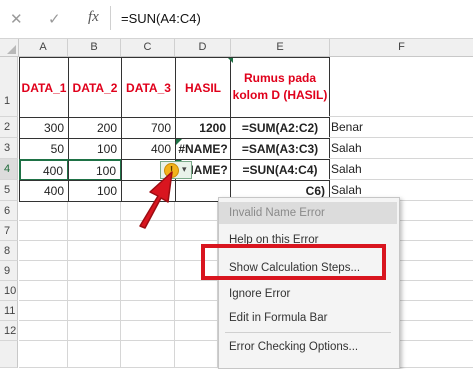 This screenshot has width=473, height=369. I want to click on column-header-a: A, so click(43, 47).